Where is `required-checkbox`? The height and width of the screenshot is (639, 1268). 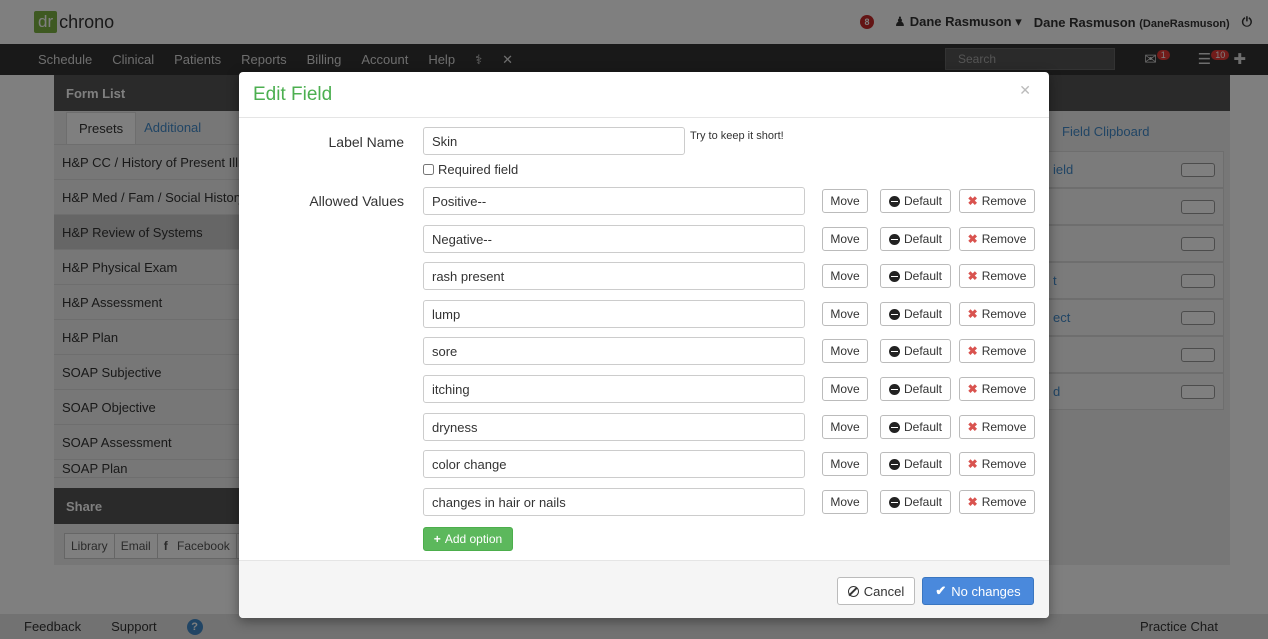
required-checkbox is located at coordinates (428, 169).